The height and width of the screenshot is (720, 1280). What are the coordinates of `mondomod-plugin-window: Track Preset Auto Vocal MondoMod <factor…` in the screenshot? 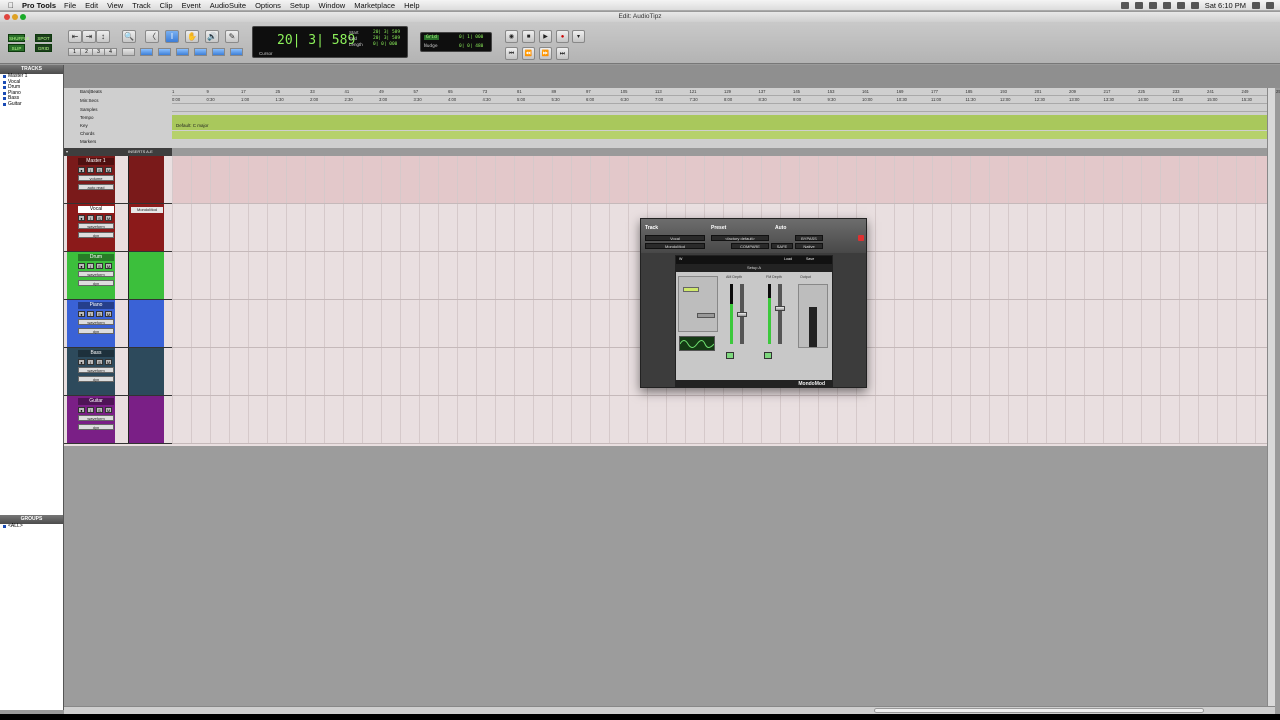 It's located at (753, 303).